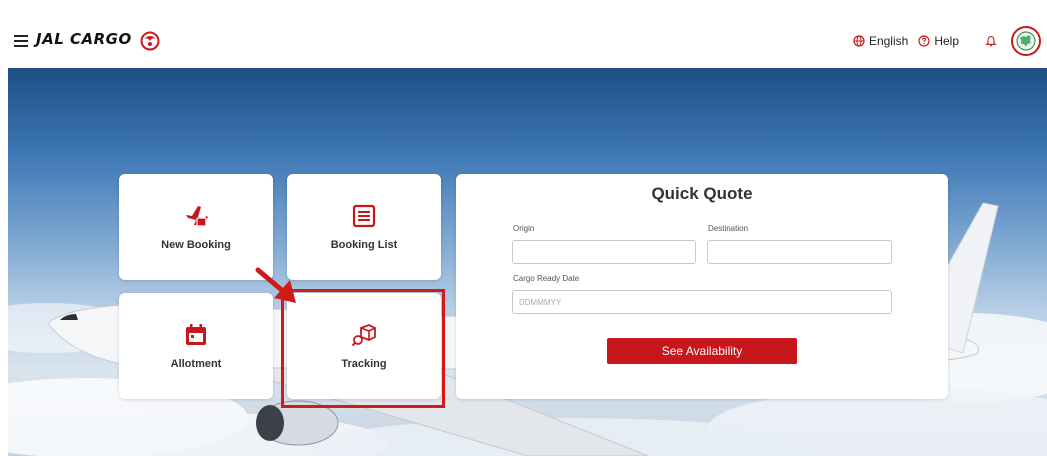 Image resolution: width=1047 pixels, height=456 pixels. What do you see at coordinates (859, 41) in the screenshot?
I see `globe-icon` at bounding box center [859, 41].